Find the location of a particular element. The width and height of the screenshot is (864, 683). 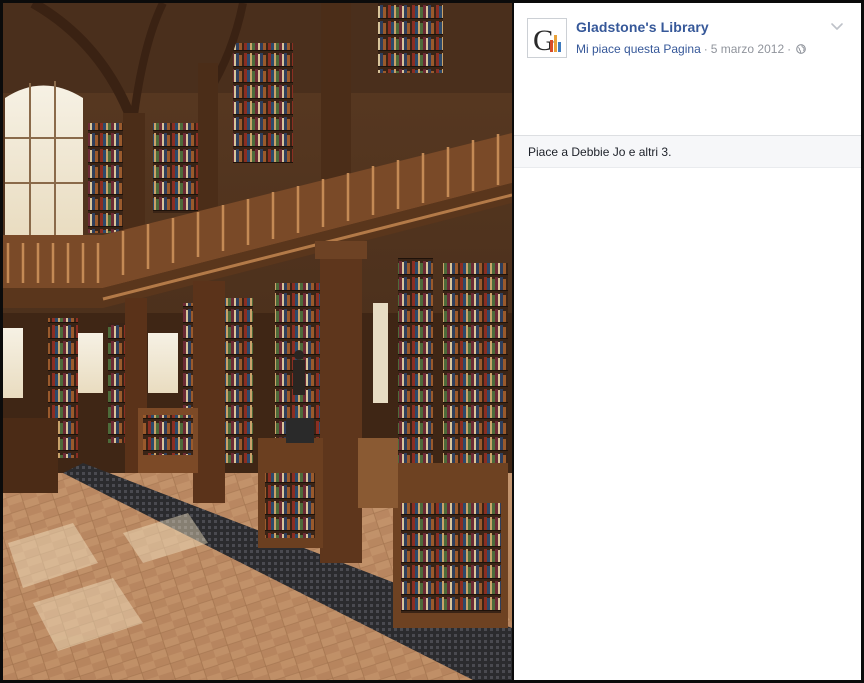

post-meta: Mi piace questa Pagina · 5 marzo 2012 · is located at coordinates (691, 49).